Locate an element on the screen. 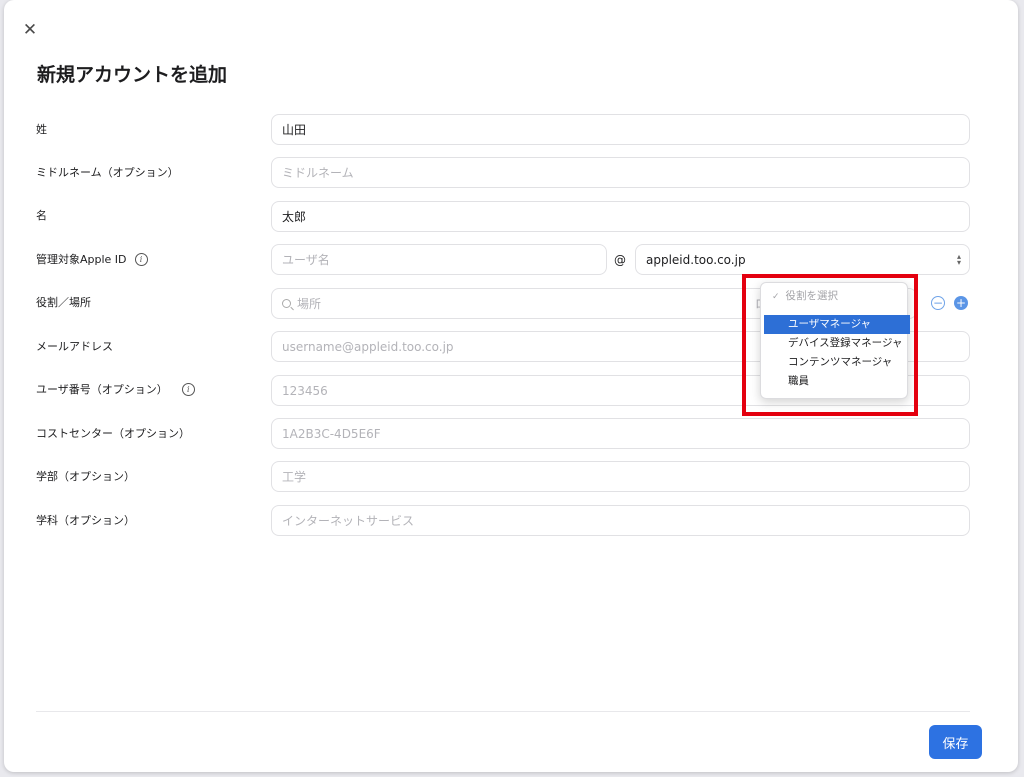 Image resolution: width=1024 pixels, height=777 pixels. footer-divider is located at coordinates (503, 711).